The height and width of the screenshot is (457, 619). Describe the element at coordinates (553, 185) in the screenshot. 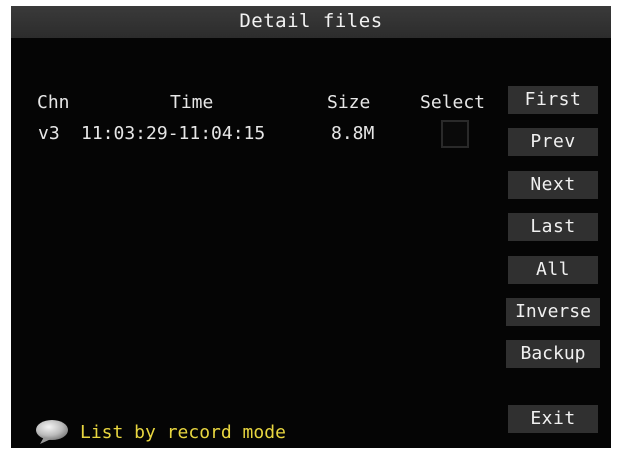

I see `next-button: Next` at that location.